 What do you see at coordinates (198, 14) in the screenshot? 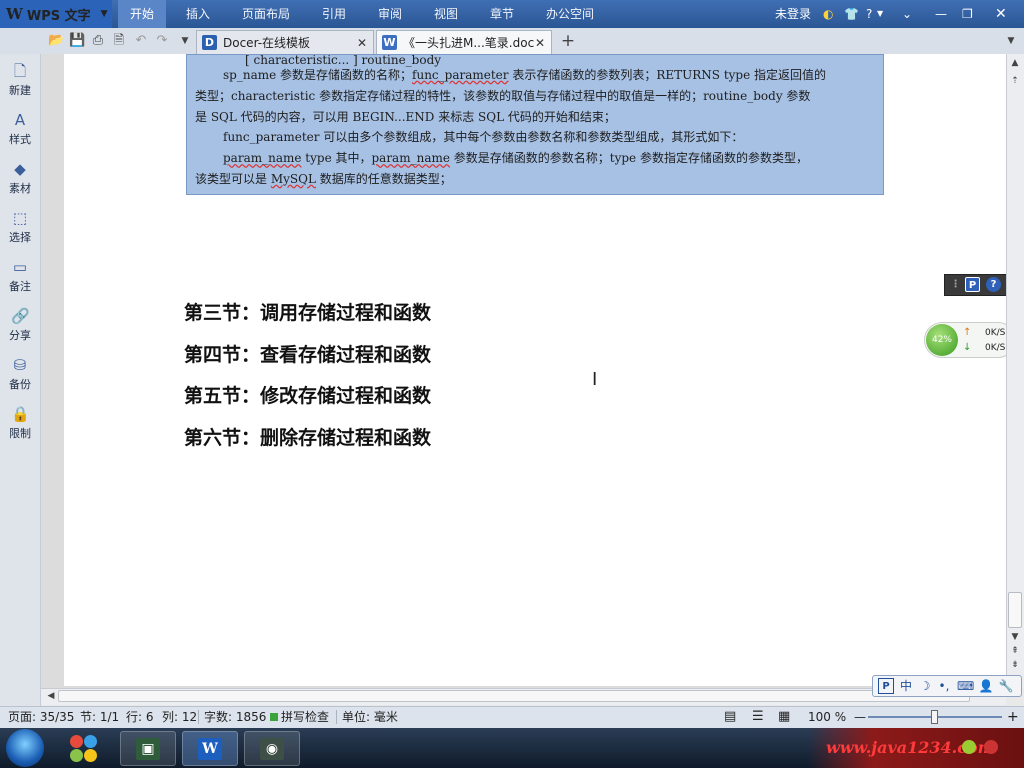
I see `menu-insert: 插入` at bounding box center [198, 14].